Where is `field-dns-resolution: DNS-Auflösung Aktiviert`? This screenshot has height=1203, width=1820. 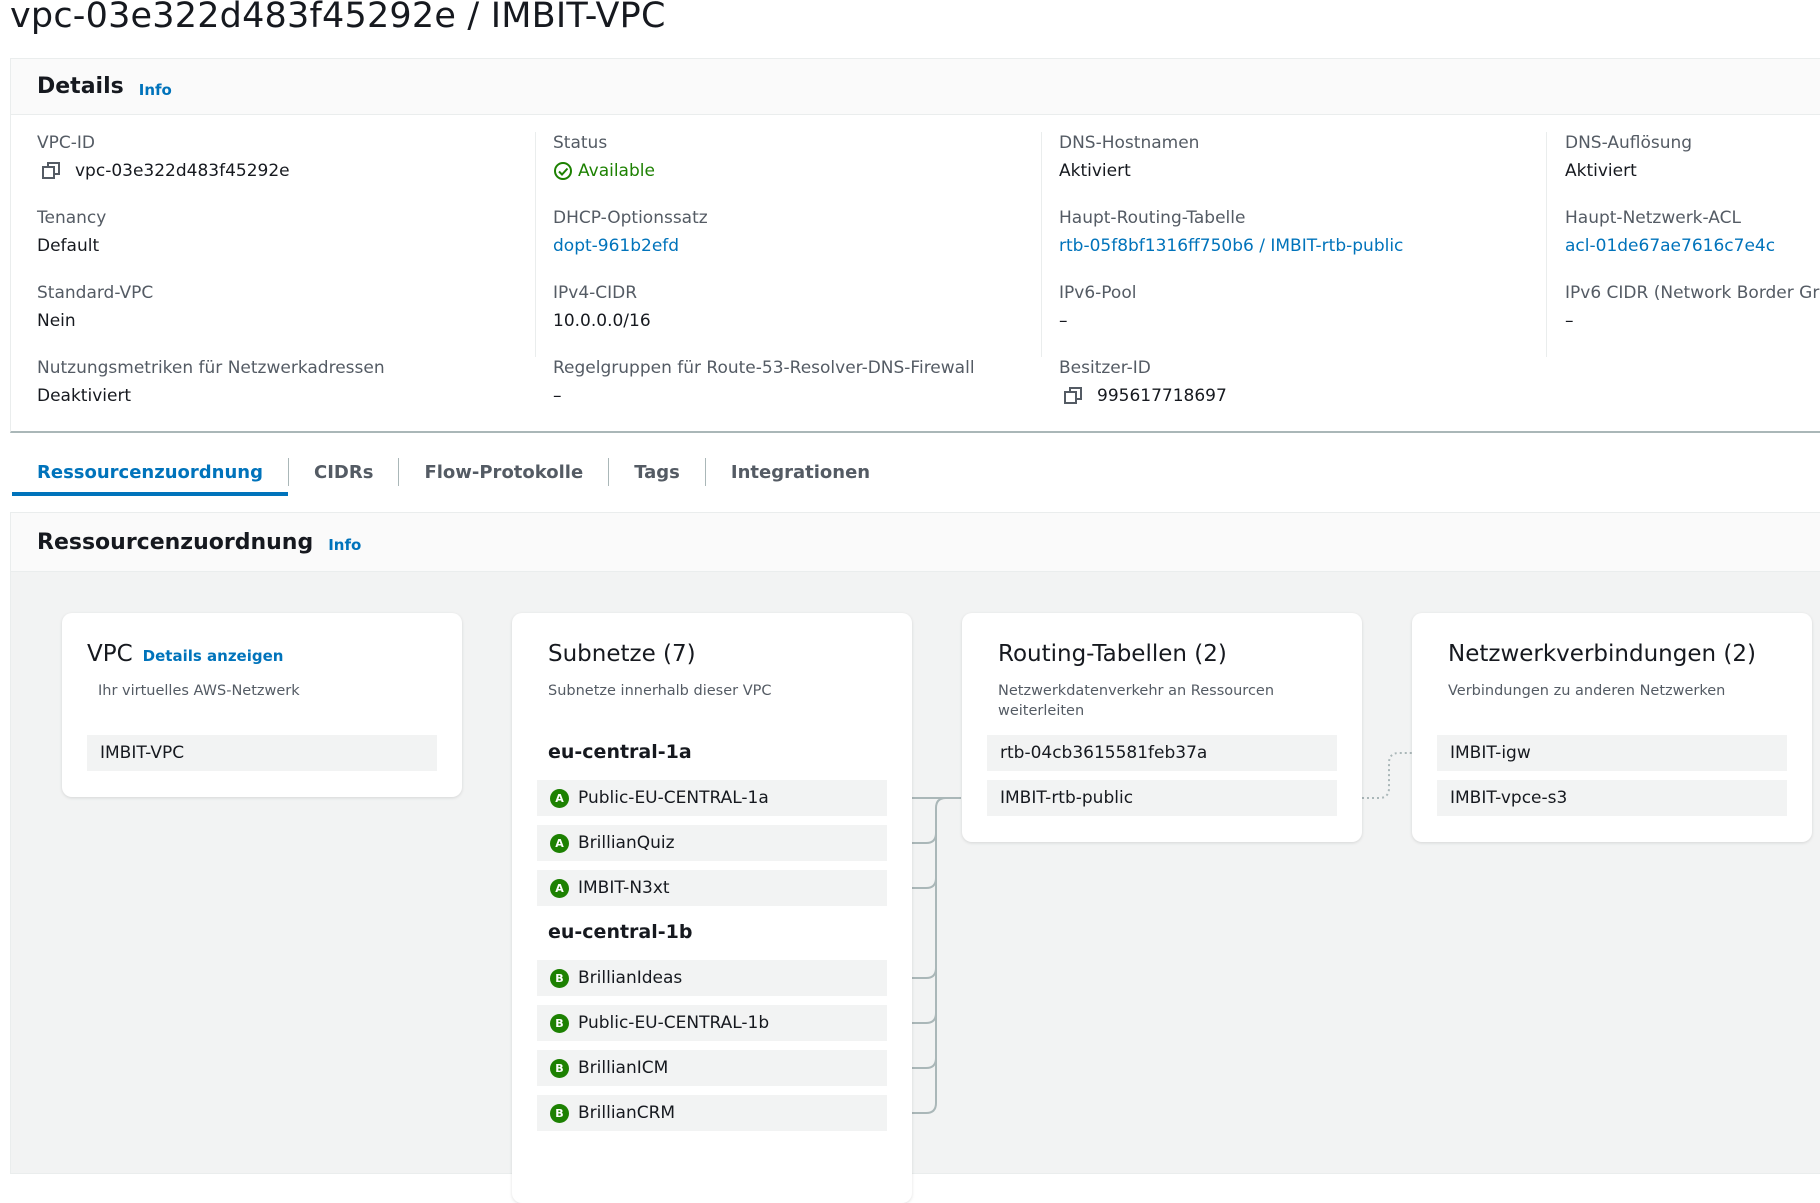
field-dns-resolution: DNS-Auflösung Aktiviert is located at coordinates (1692, 169).